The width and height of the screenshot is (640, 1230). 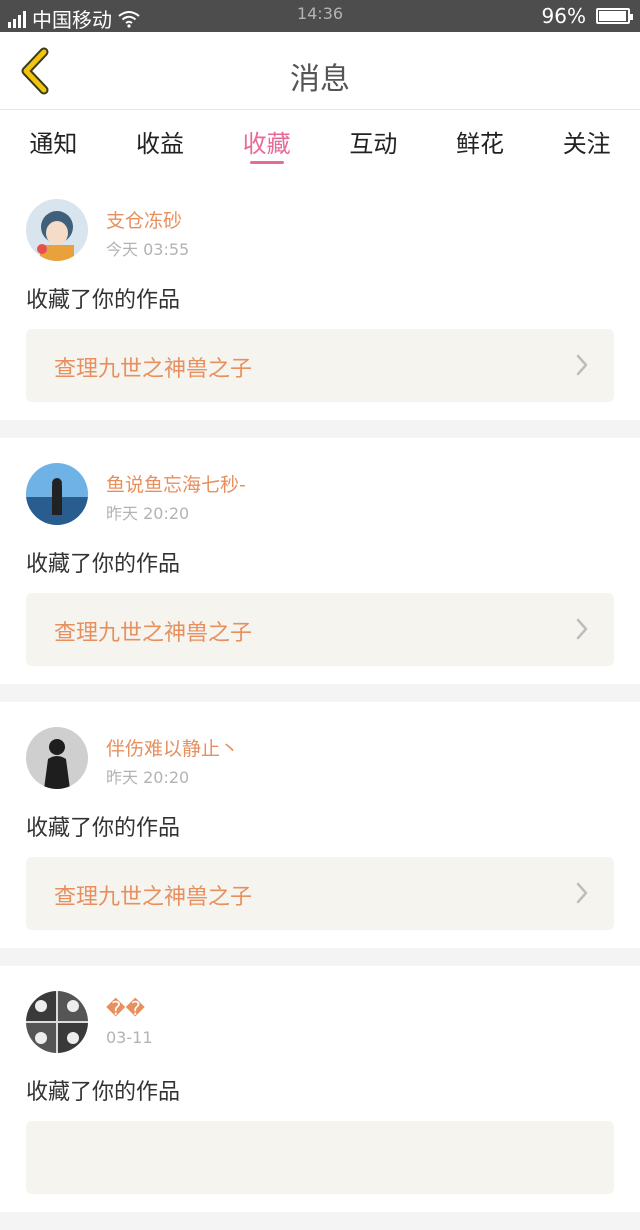 What do you see at coordinates (614, 16) in the screenshot?
I see `battery-icon` at bounding box center [614, 16].